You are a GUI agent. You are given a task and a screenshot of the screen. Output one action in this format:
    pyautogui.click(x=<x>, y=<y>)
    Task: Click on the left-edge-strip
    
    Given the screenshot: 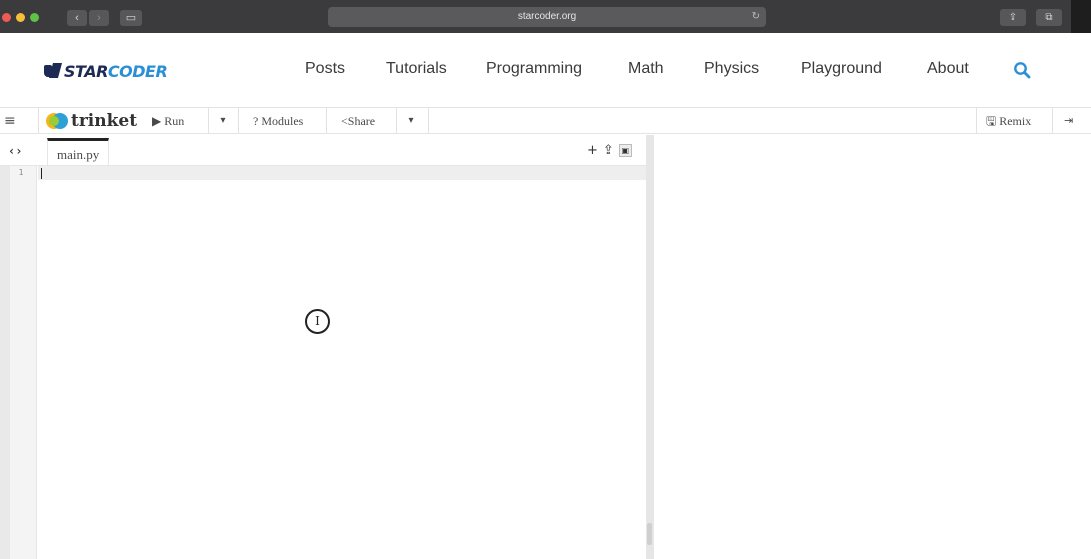 What is the action you would take?
    pyautogui.click(x=5, y=347)
    